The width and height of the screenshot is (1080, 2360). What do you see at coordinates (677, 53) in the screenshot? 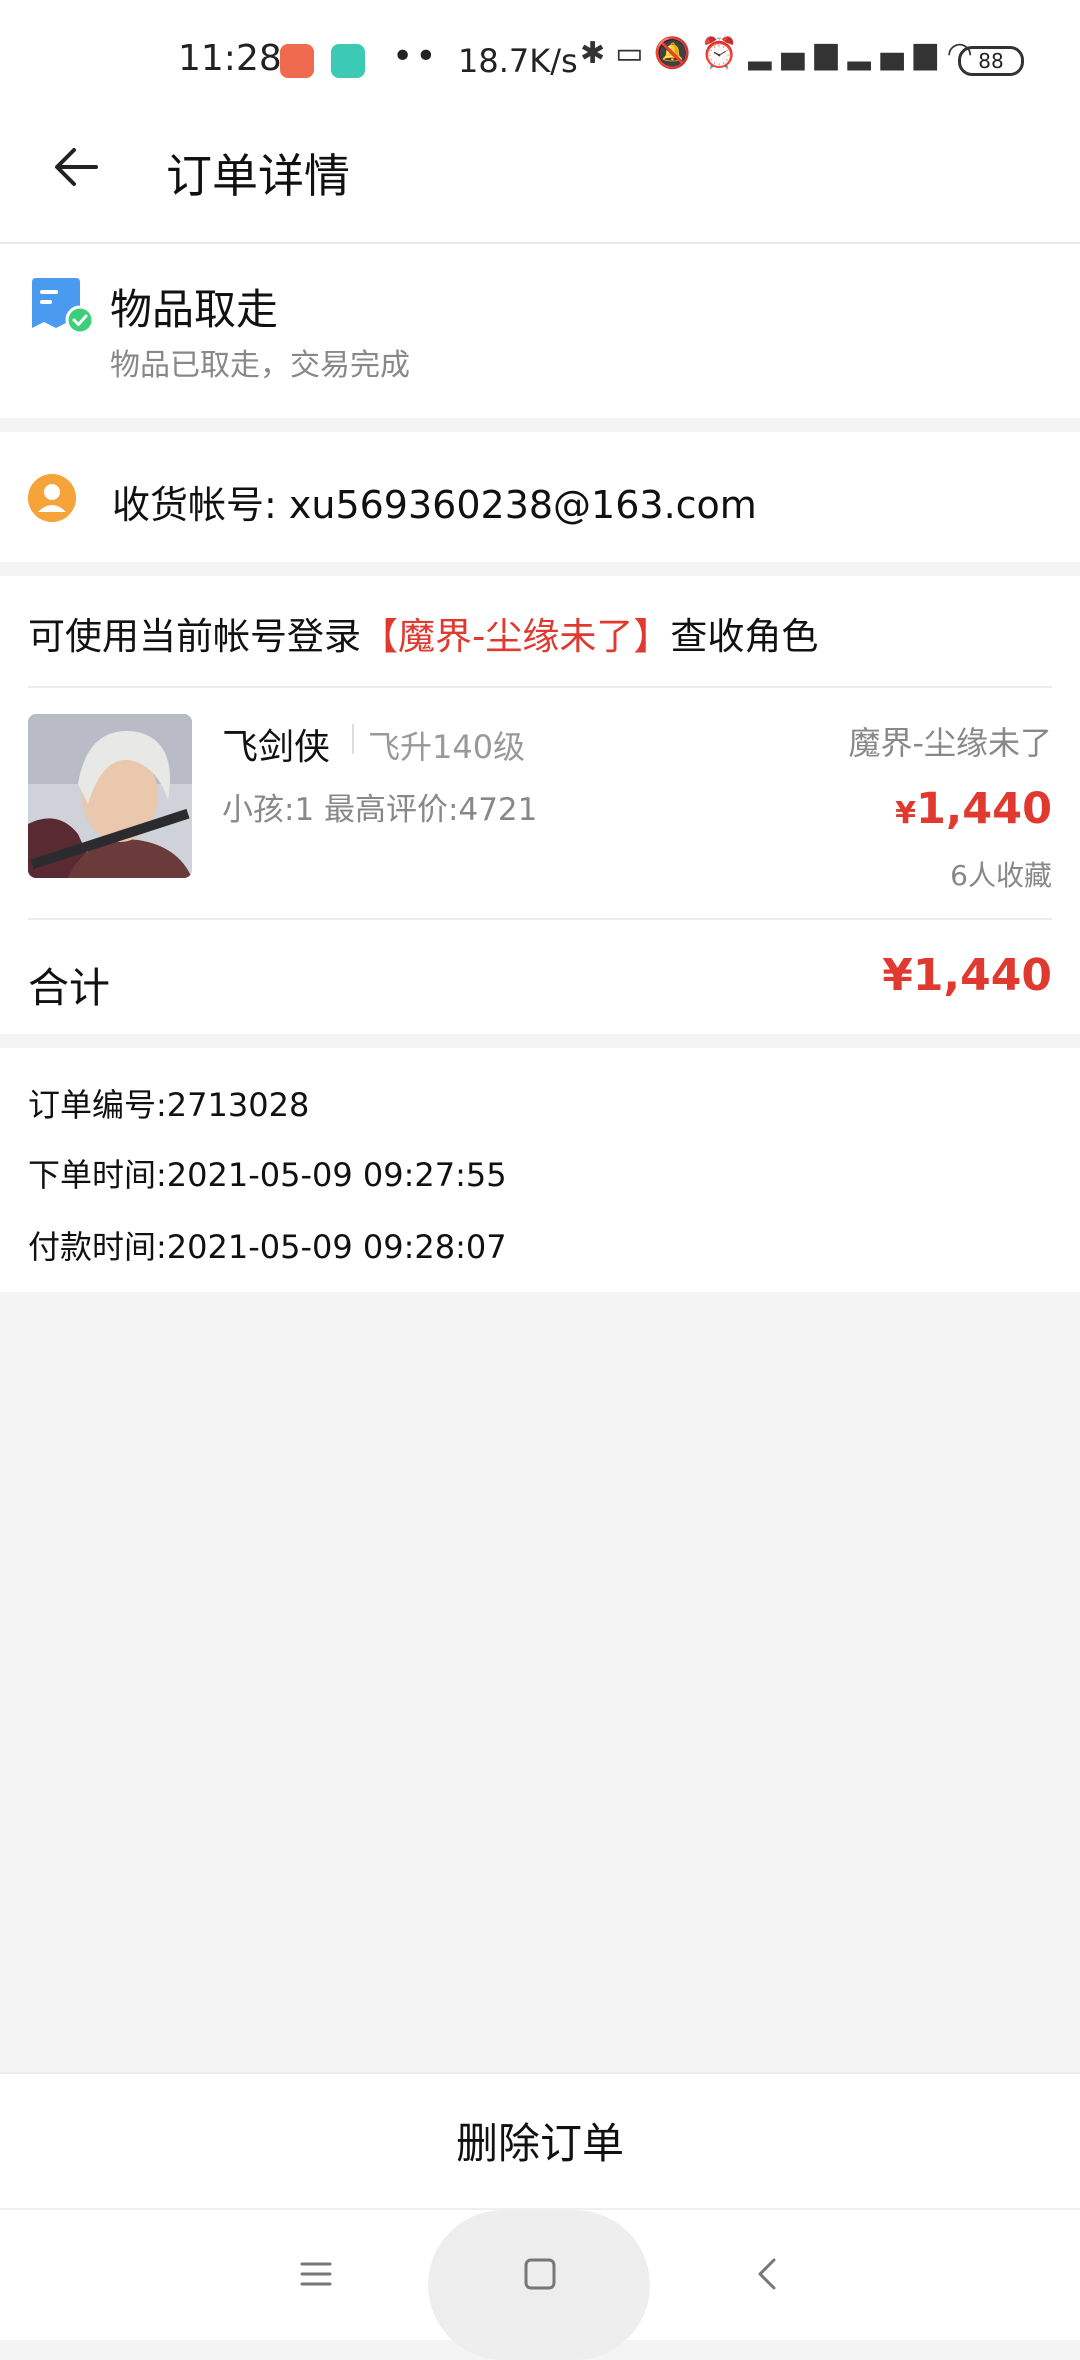
I see `silent-icon: 🔕` at bounding box center [677, 53].